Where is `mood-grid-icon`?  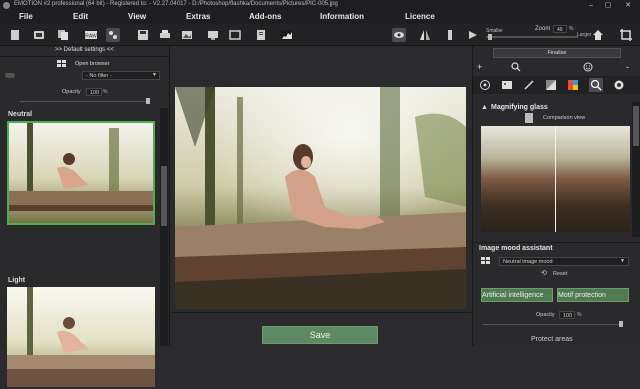
mood-grid-icon is located at coordinates (487, 261).